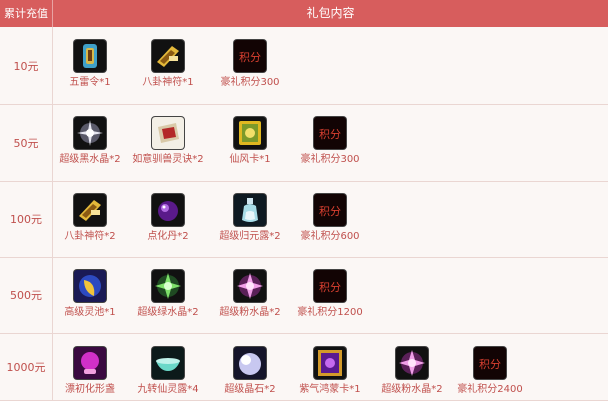 The width and height of the screenshot is (608, 401). I want to click on gift-item-label: 点化丹*2, so click(168, 236).